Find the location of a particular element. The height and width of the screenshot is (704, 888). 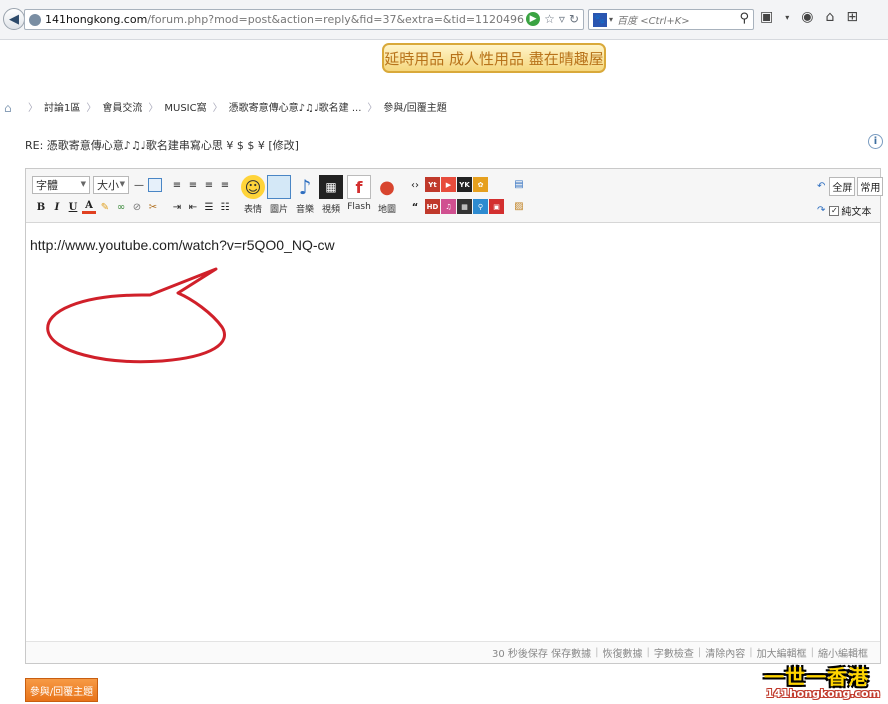

reload-icon: ↻ is located at coordinates (574, 19).